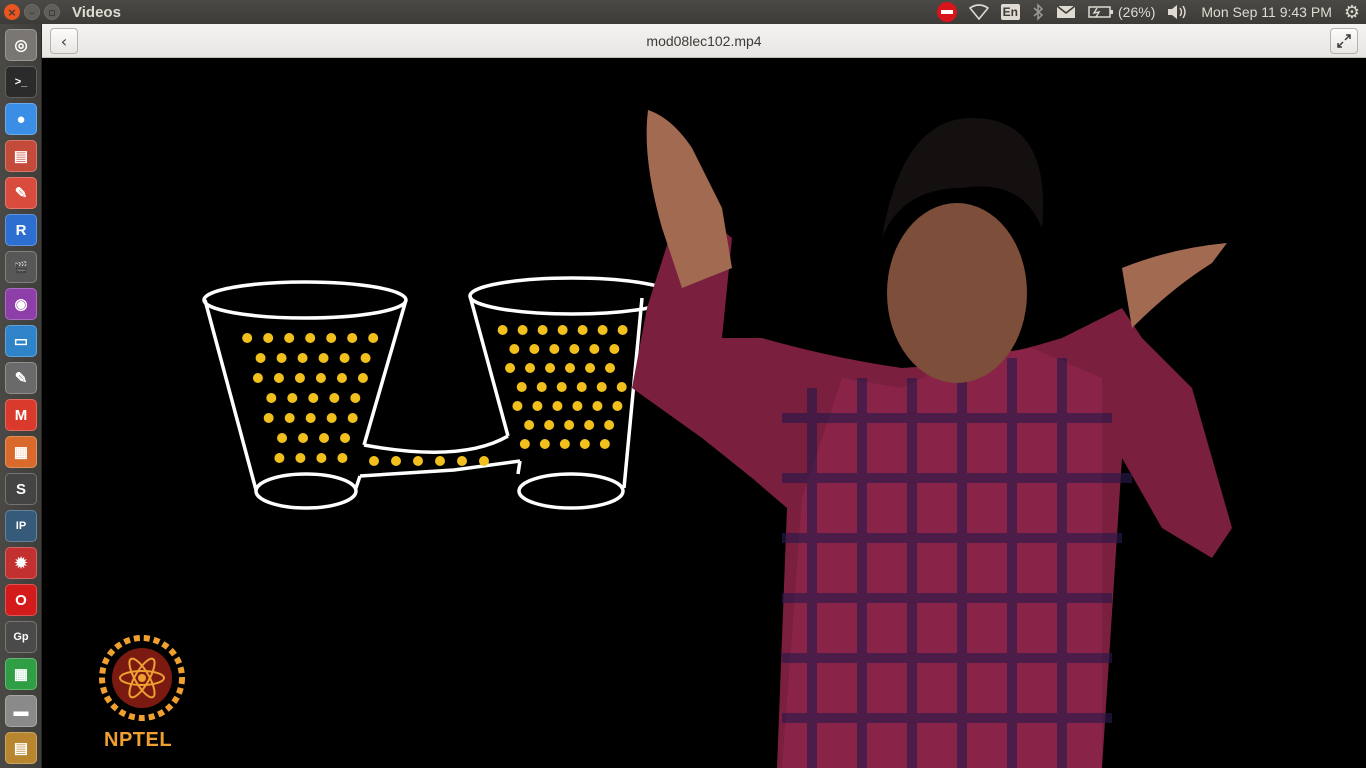 The width and height of the screenshot is (1366, 768). What do you see at coordinates (138, 740) in the screenshot?
I see `nptel-logo-text: NPTEL` at bounding box center [138, 740].